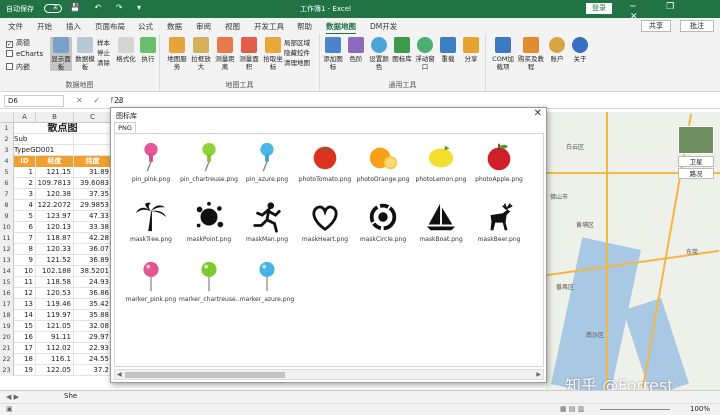  Describe the element at coordinates (55, 337) in the screenshot. I see `table-cell: 91.11` at that location.